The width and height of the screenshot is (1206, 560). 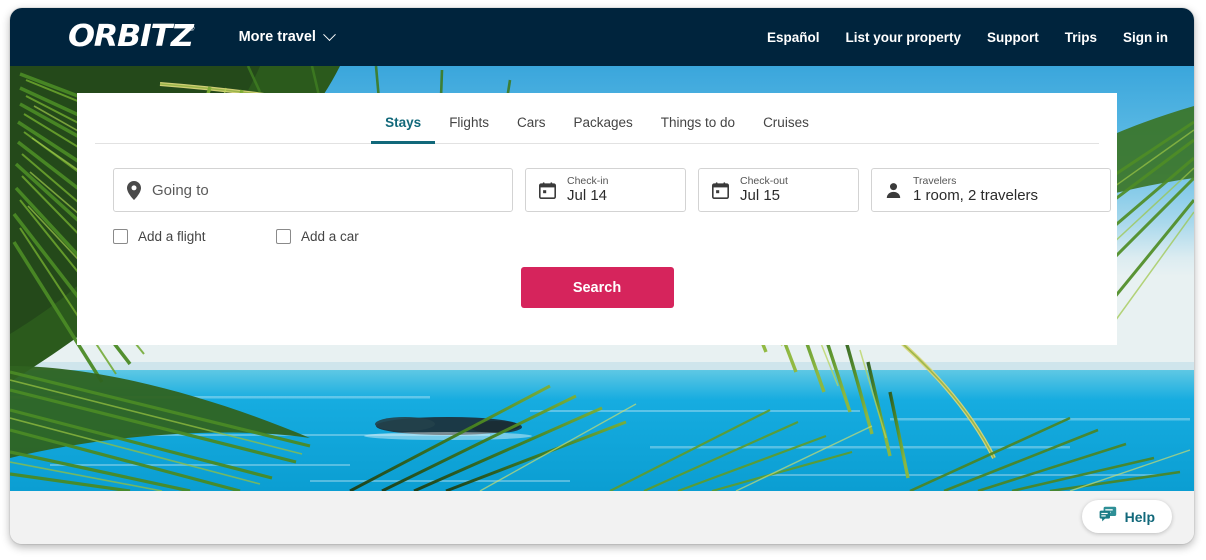 What do you see at coordinates (597, 287) in the screenshot?
I see `search-button: Search` at bounding box center [597, 287].